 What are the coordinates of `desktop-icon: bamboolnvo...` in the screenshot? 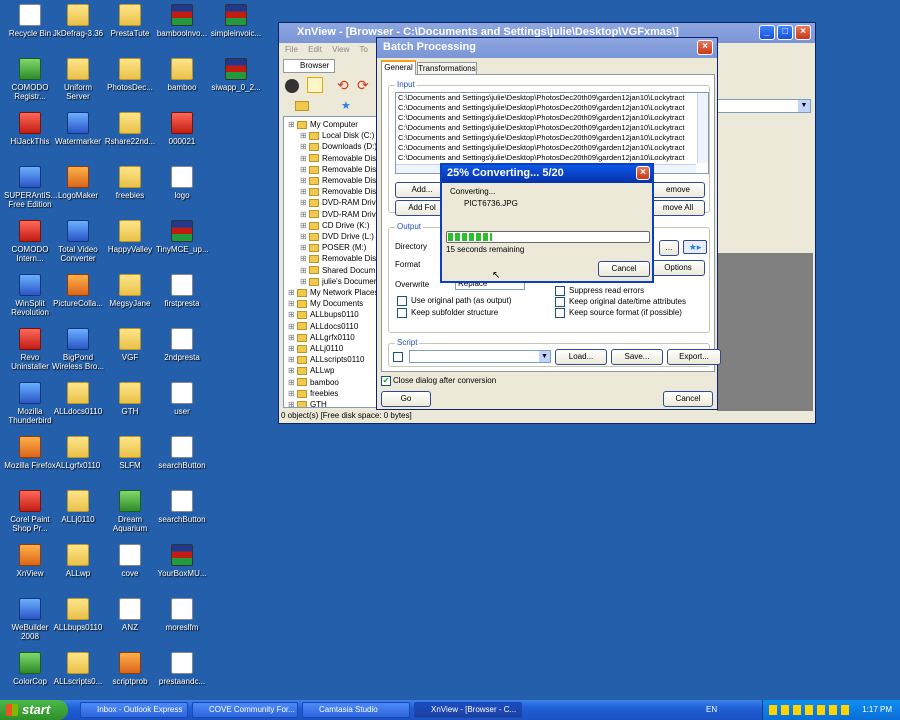 It's located at (182, 21).